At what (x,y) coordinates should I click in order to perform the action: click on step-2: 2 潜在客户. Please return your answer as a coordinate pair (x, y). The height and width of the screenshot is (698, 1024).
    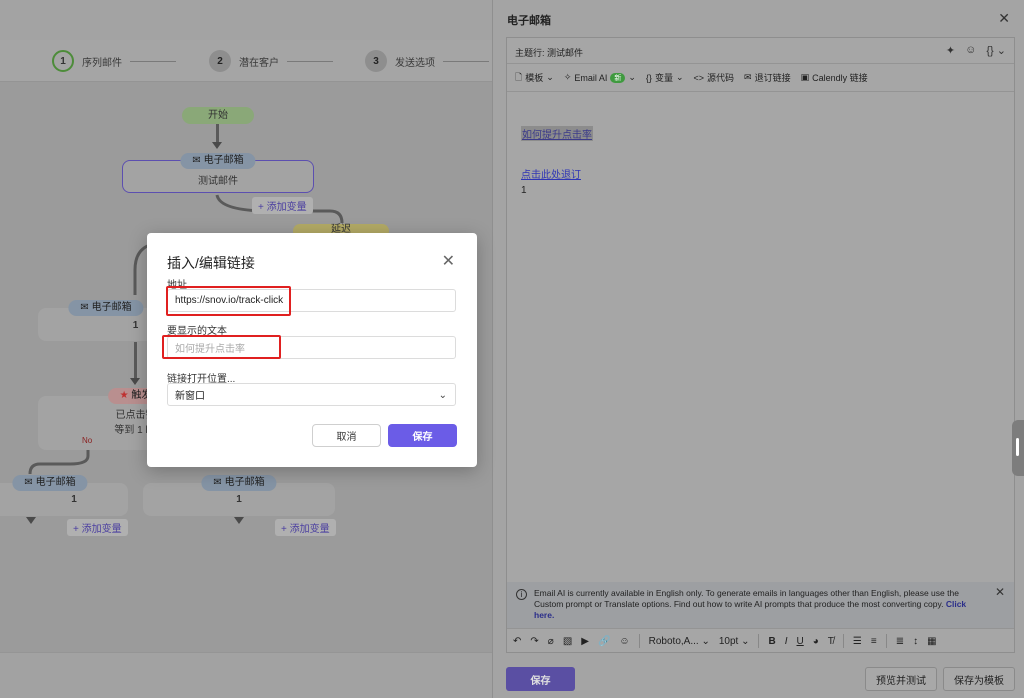
    Looking at the image, I should click on (271, 61).